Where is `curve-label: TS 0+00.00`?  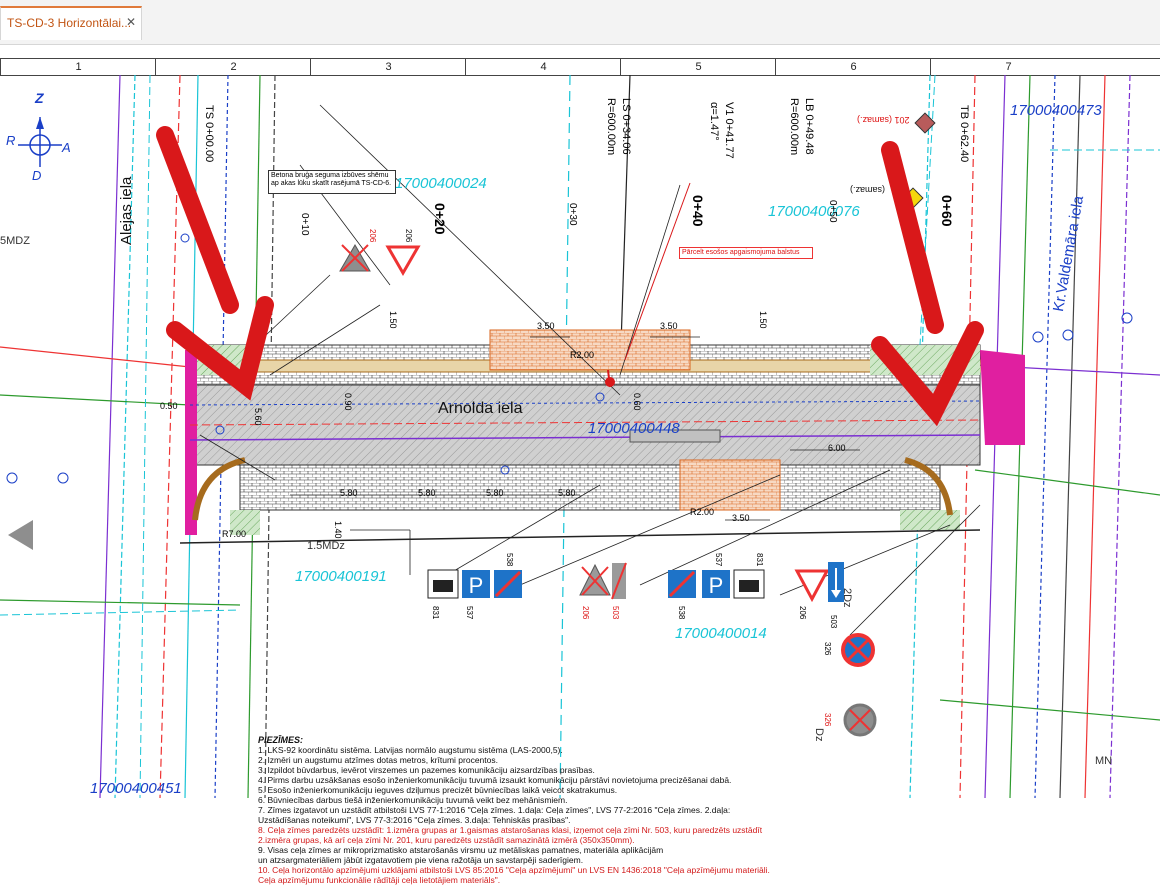
curve-label: TS 0+00.00 is located at coordinates (209, 134).